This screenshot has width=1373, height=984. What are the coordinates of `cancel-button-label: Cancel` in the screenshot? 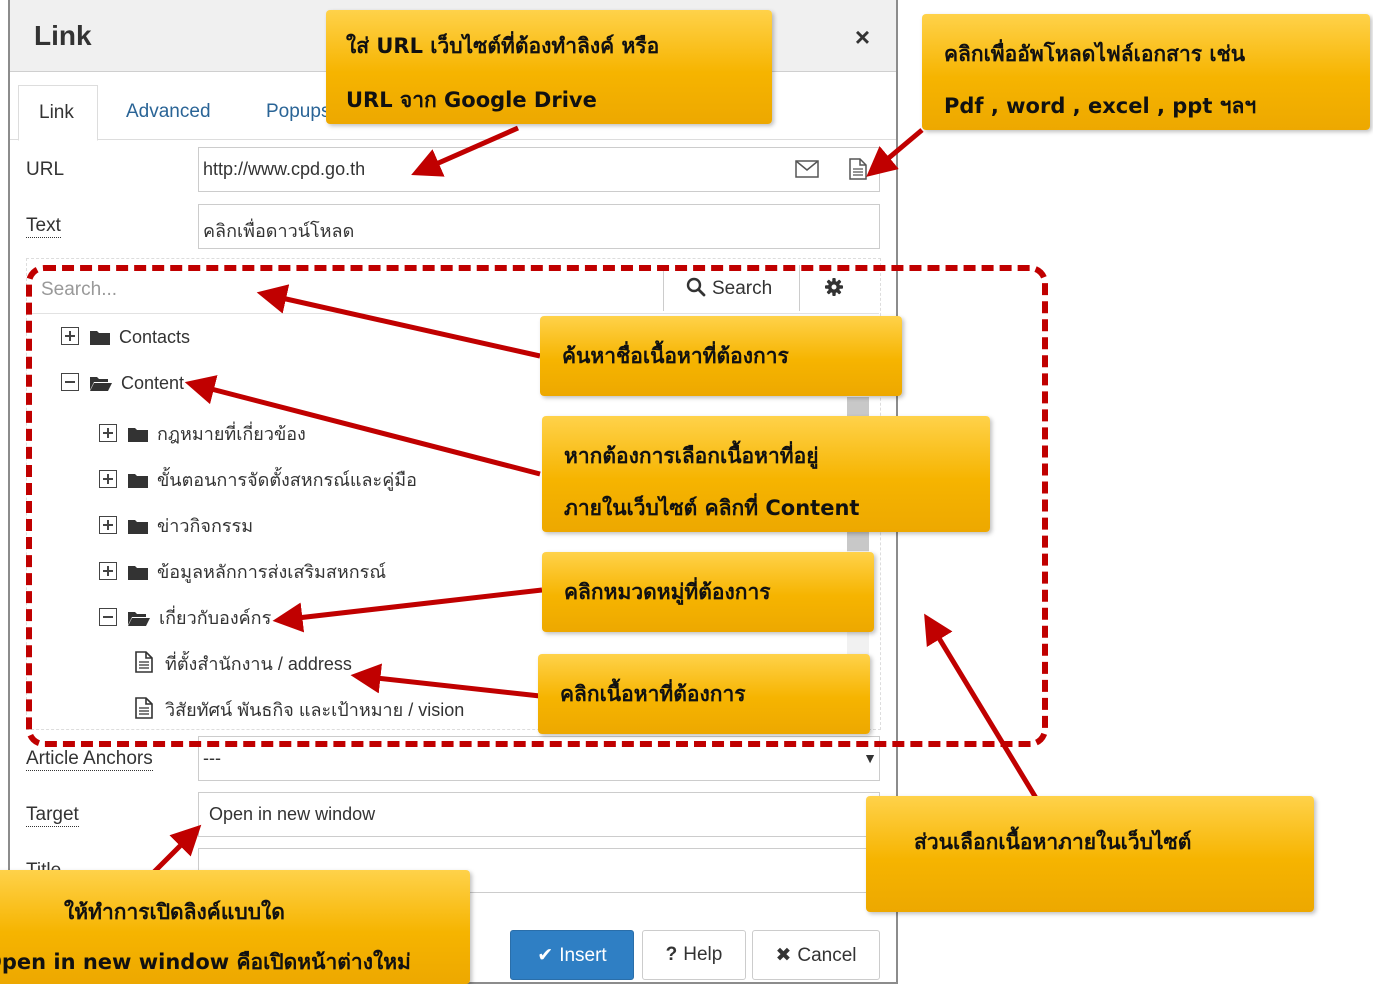 It's located at (827, 955).